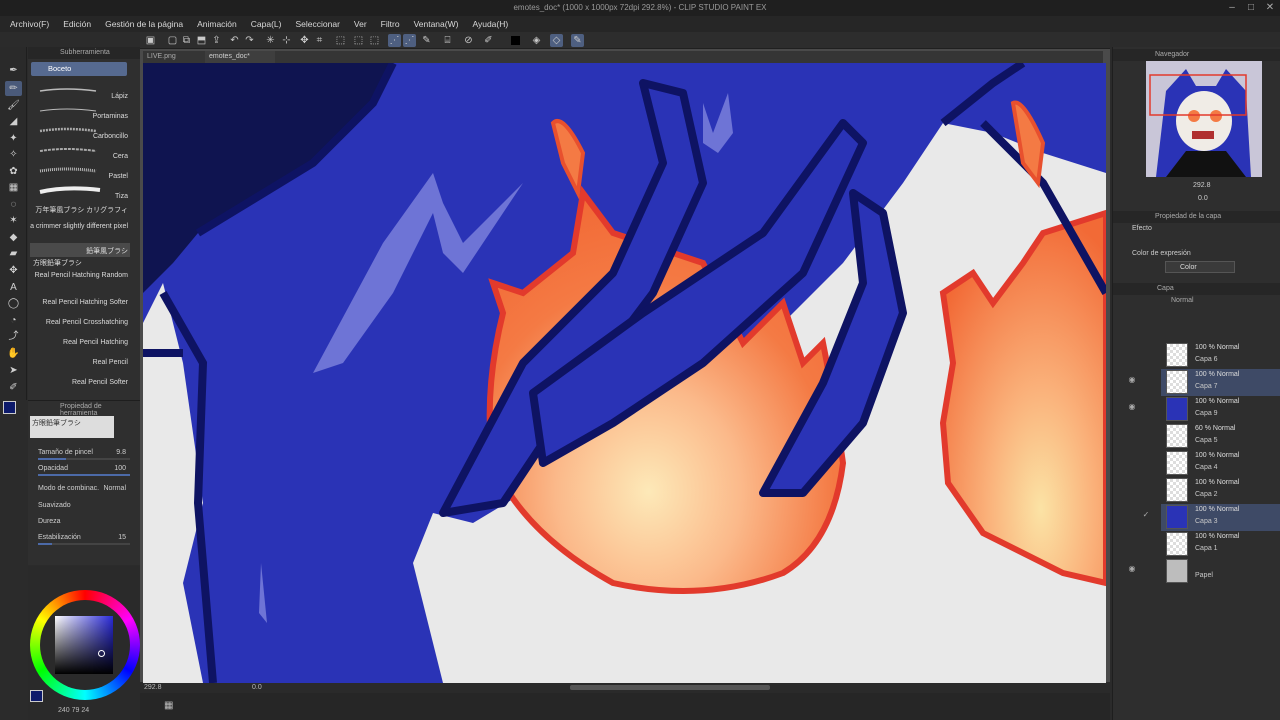  Describe the element at coordinates (13, 370) in the screenshot. I see `operation-tool-icon: ➤` at that location.